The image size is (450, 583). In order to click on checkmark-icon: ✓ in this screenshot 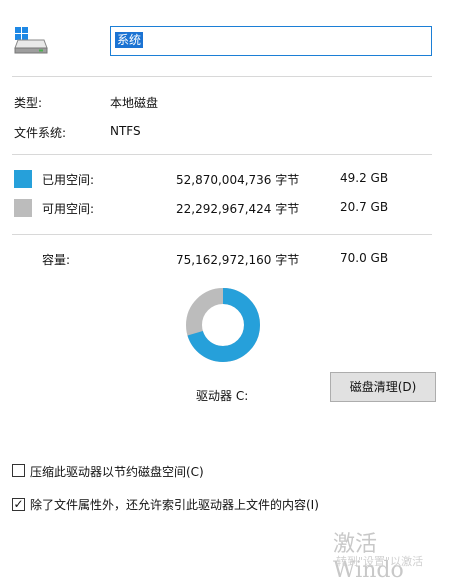, I will do `click(18, 504)`.